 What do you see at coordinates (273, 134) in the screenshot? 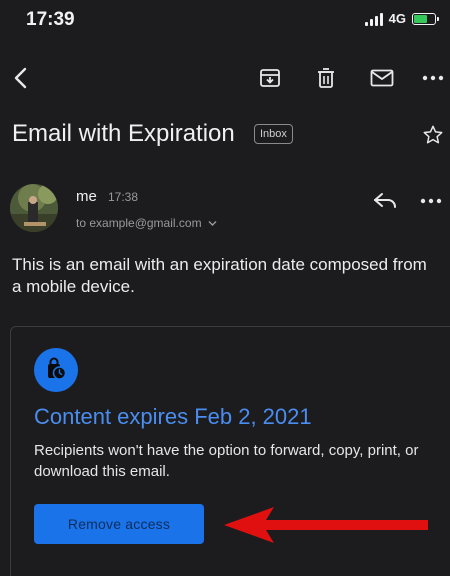
I see `inbox-label-chip: Inbox` at bounding box center [273, 134].